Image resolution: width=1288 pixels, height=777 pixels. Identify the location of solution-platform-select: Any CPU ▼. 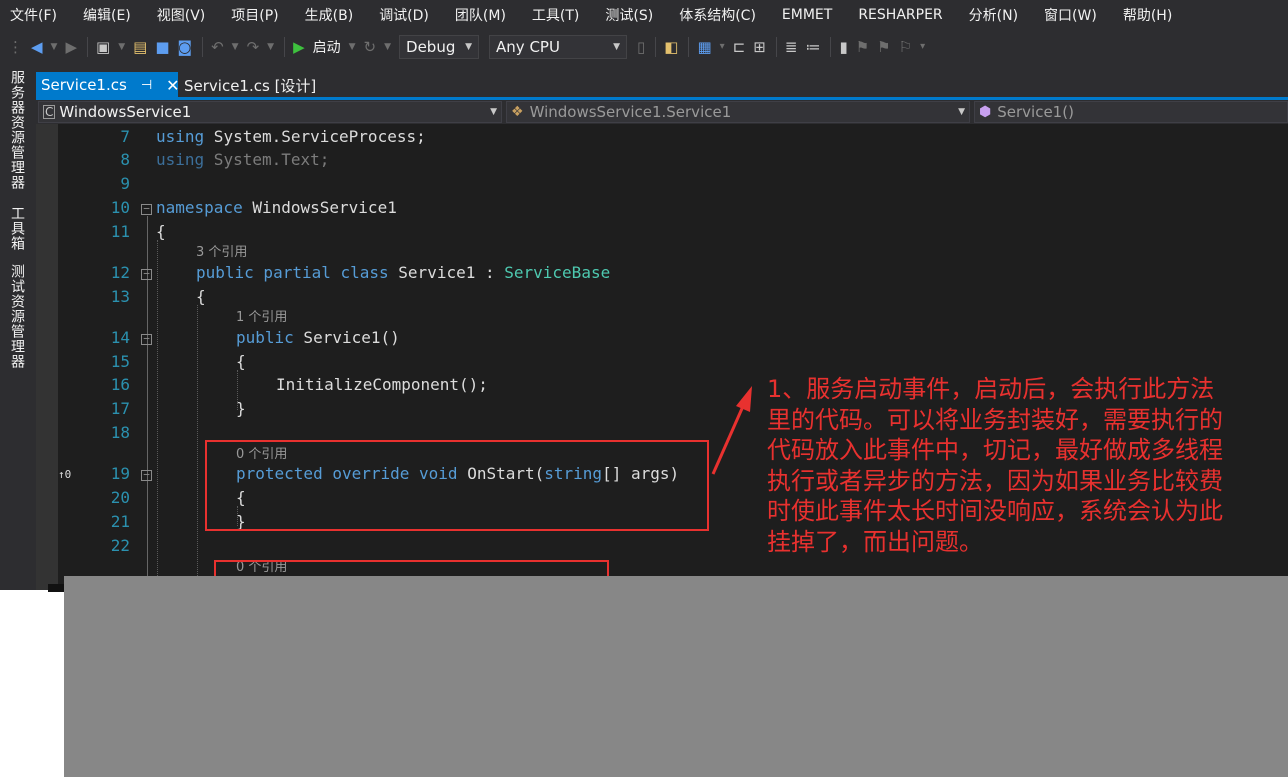
(558, 47).